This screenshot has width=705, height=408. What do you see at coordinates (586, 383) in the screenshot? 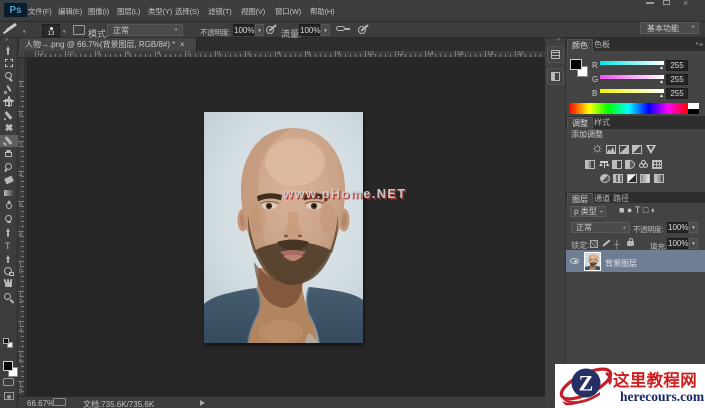
I see `svg-text: Z` at bounding box center [586, 383].